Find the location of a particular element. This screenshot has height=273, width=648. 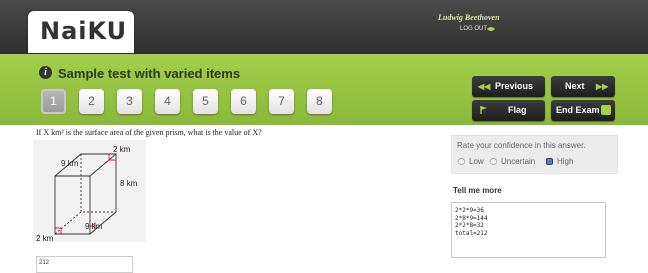

info-icon: i is located at coordinates (45, 72).